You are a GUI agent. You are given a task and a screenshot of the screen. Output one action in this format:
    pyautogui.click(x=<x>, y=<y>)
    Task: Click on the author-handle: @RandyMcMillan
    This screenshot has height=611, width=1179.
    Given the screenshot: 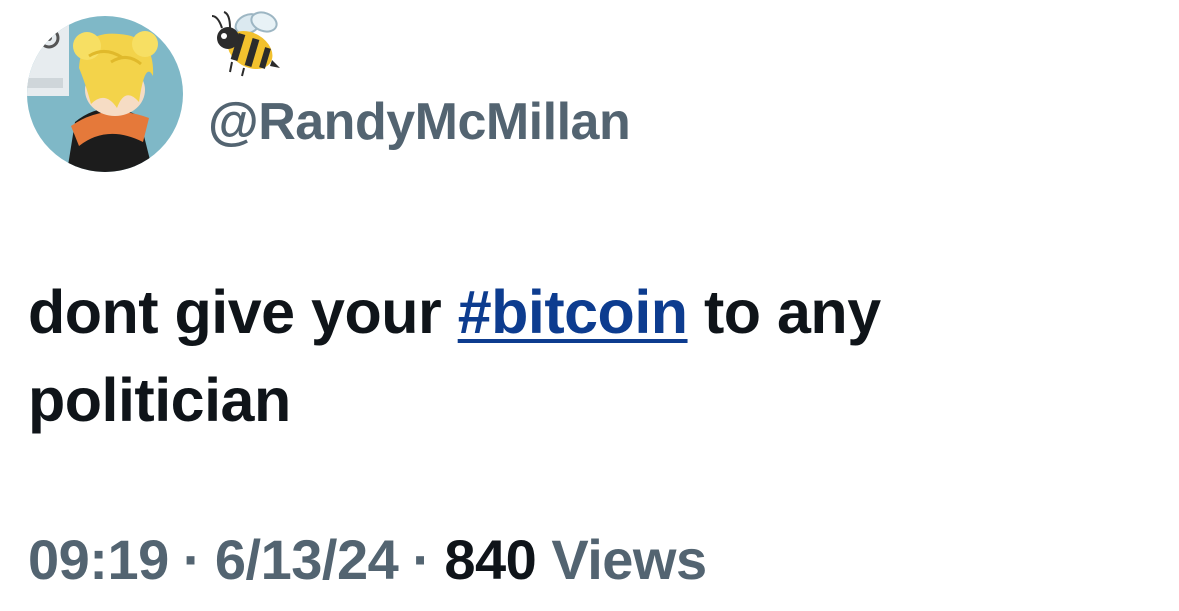 What is the action you would take?
    pyautogui.click(x=419, y=122)
    